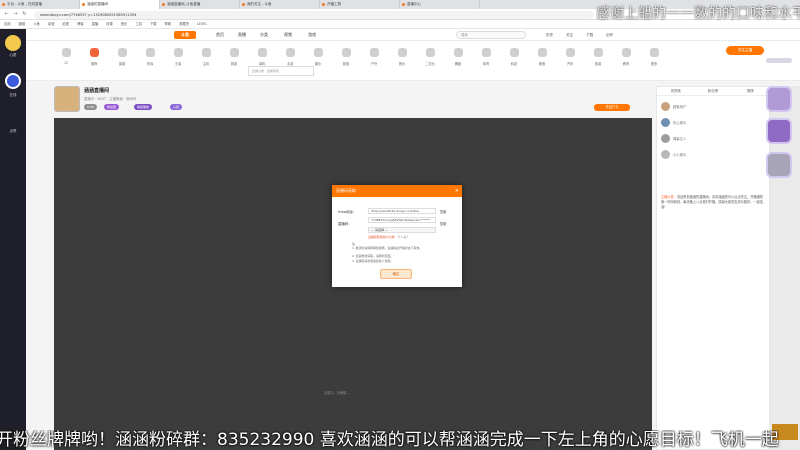  Describe the element at coordinates (402, 220) in the screenshot. I see `stream-key-field: 7748537rnucg5Pvfeh?wsSecret=******` at that location.